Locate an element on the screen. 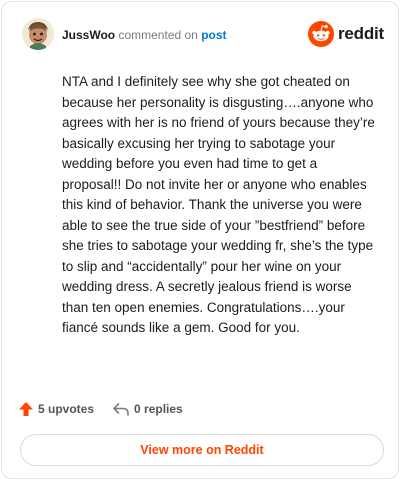  action-text: commented on is located at coordinates (158, 35).